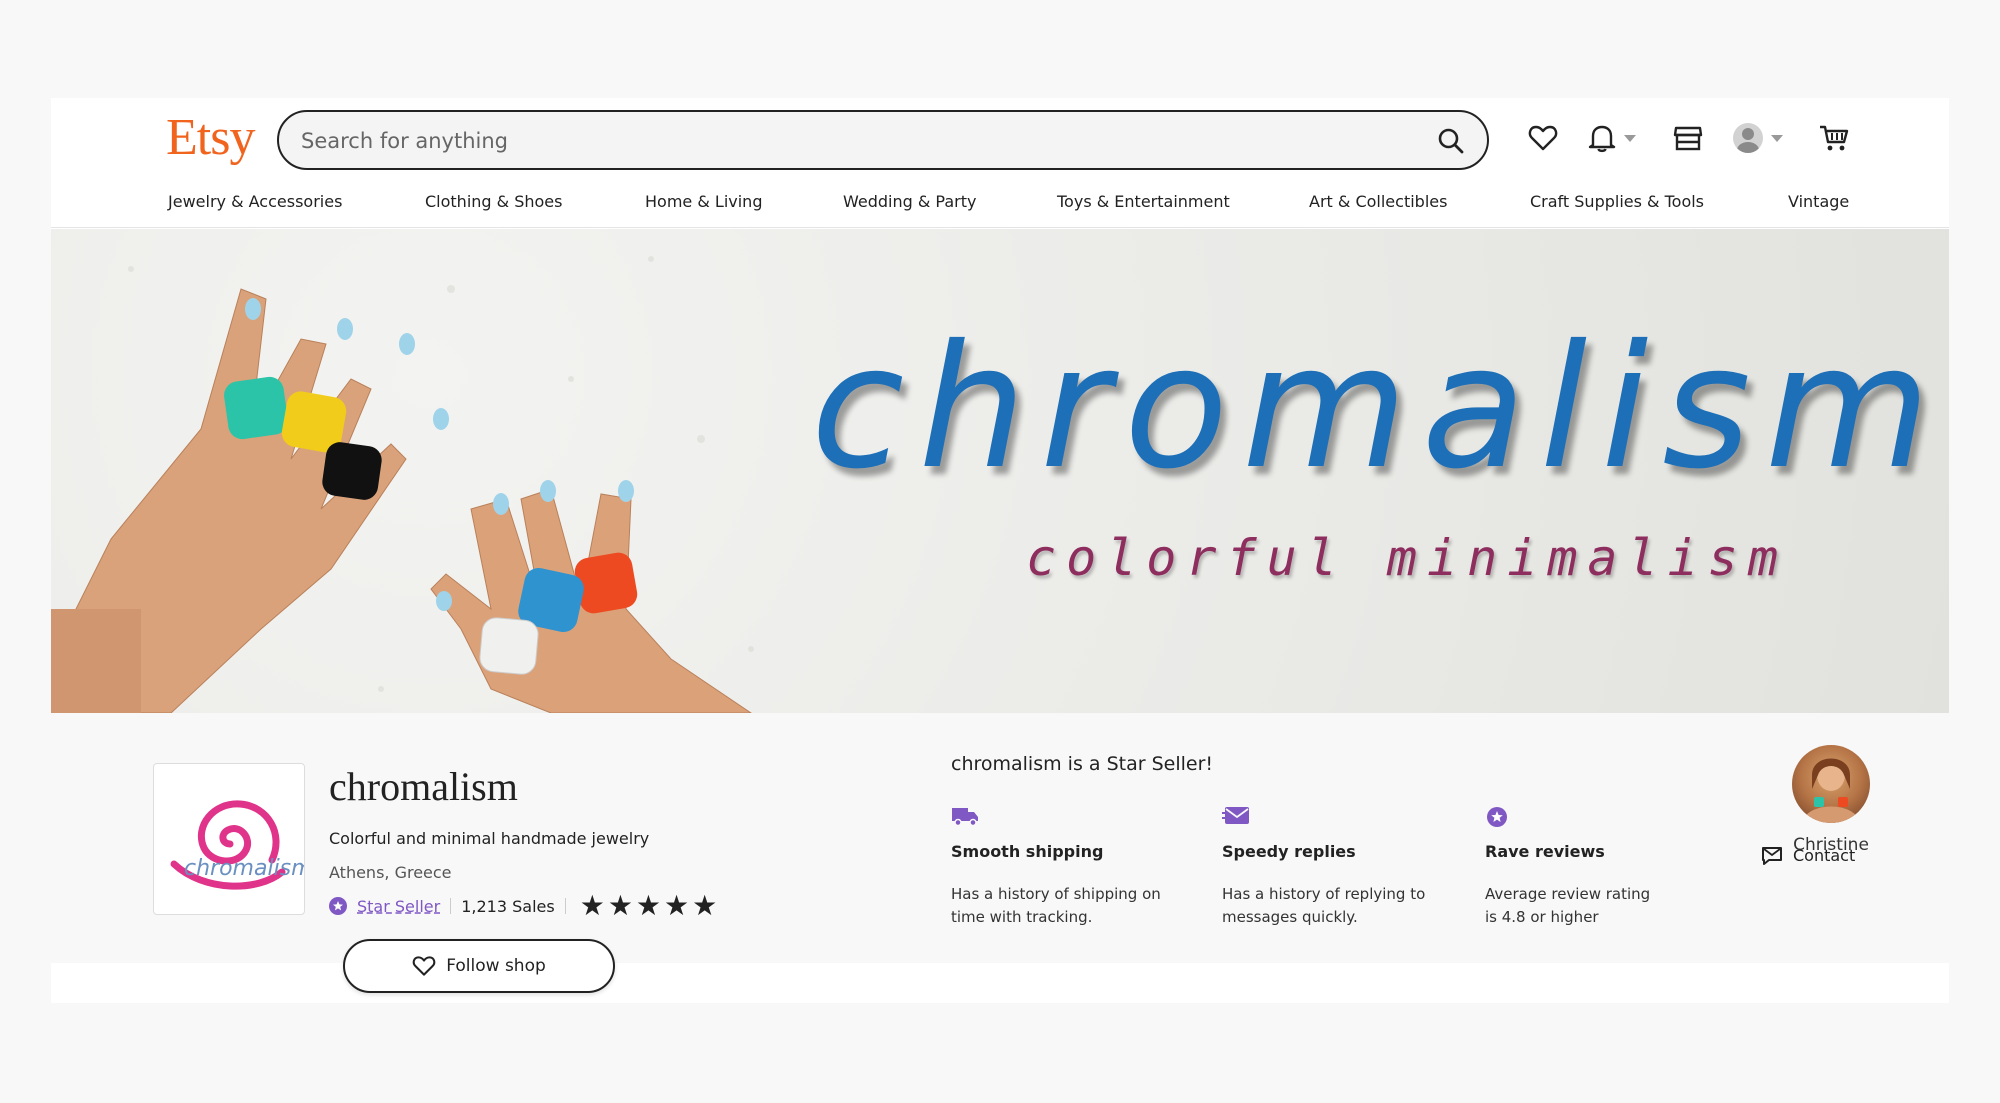 This screenshot has width=2000, height=1103. Describe the element at coordinates (1545, 851) in the screenshot. I see `feature-title: Rave reviews` at that location.